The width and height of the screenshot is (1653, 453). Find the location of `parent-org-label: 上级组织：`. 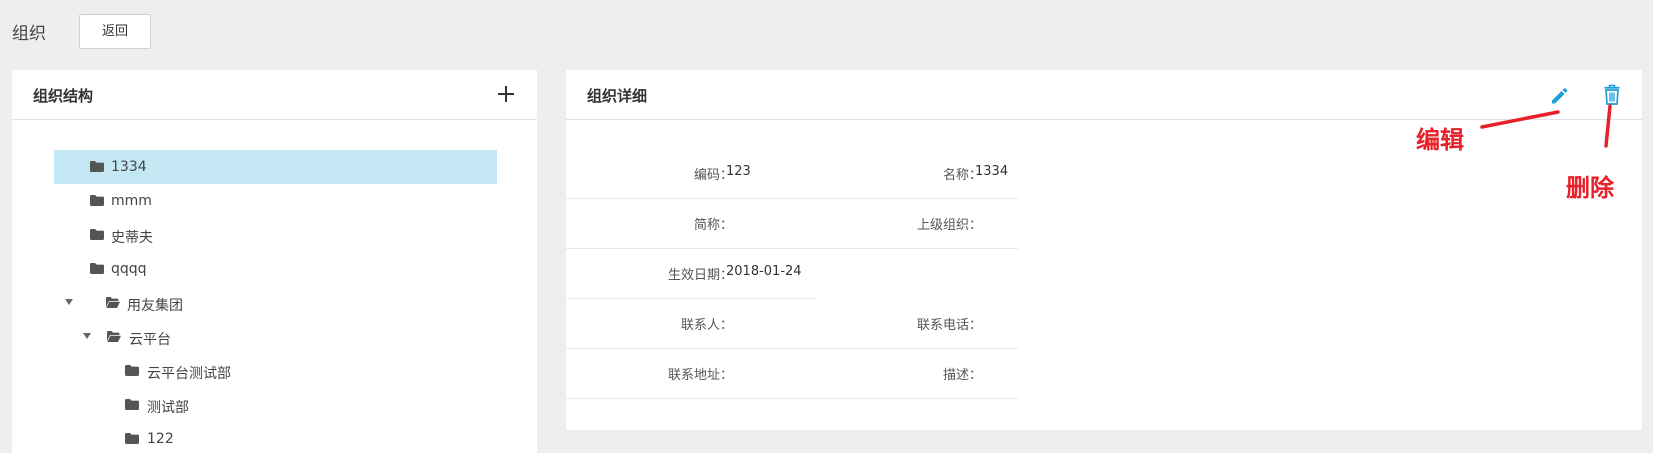

parent-org-label: 上级组织： is located at coordinates (949, 225).